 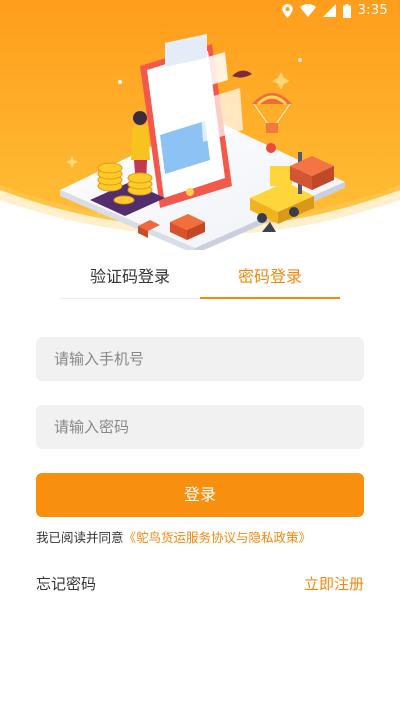 What do you see at coordinates (334, 583) in the screenshot?
I see `register-link: 立即注册` at bounding box center [334, 583].